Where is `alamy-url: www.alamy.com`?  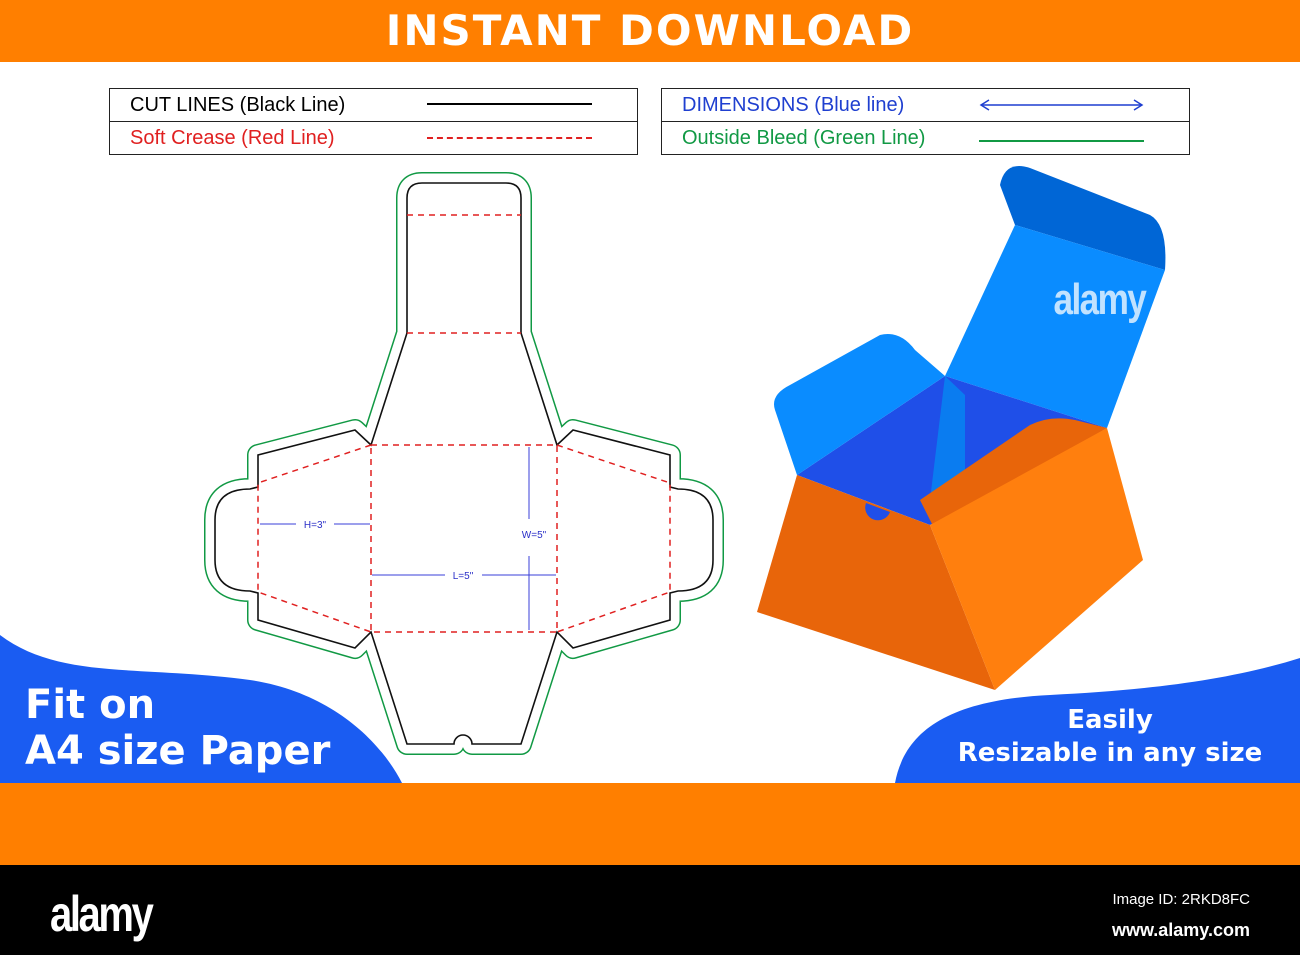 alamy-url: www.alamy.com is located at coordinates (1180, 930).